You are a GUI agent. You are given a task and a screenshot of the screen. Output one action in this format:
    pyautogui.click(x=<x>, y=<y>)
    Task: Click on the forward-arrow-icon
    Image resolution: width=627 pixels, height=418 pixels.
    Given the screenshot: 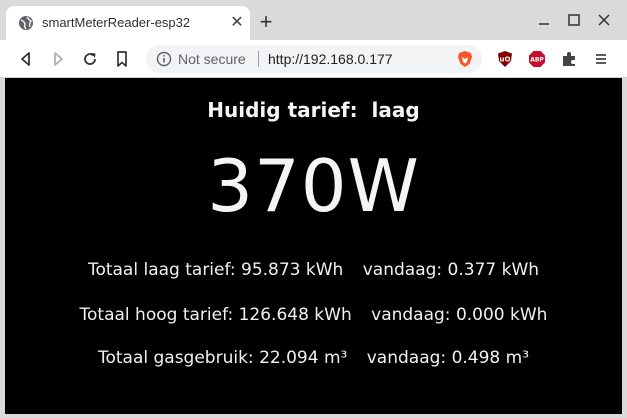 What is the action you would take?
    pyautogui.click(x=58, y=59)
    